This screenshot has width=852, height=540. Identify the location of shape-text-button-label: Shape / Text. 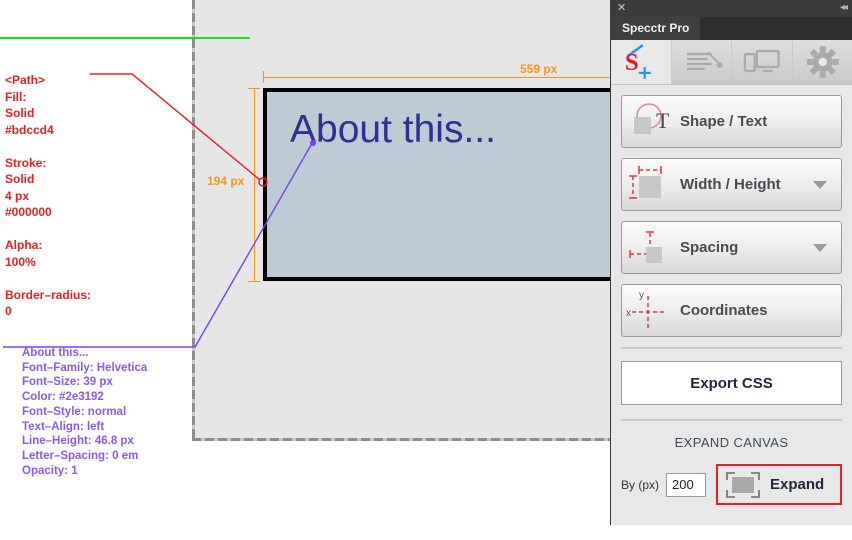
(724, 121).